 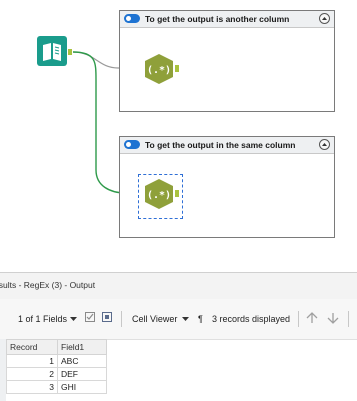 I want to click on regex-tool-bottom: (.*), so click(x=163, y=194).